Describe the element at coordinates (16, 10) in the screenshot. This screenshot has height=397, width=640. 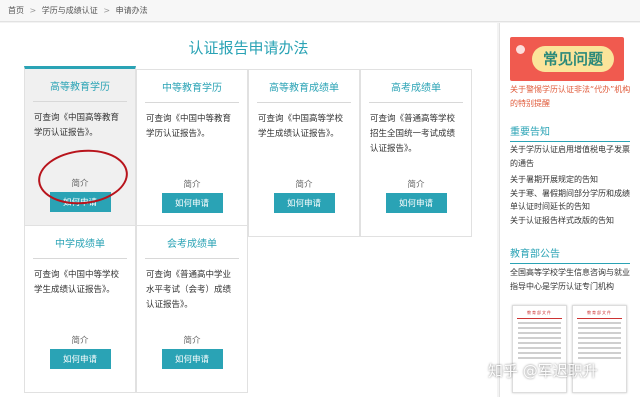
I see `breadcrumb-home: 首页` at that location.